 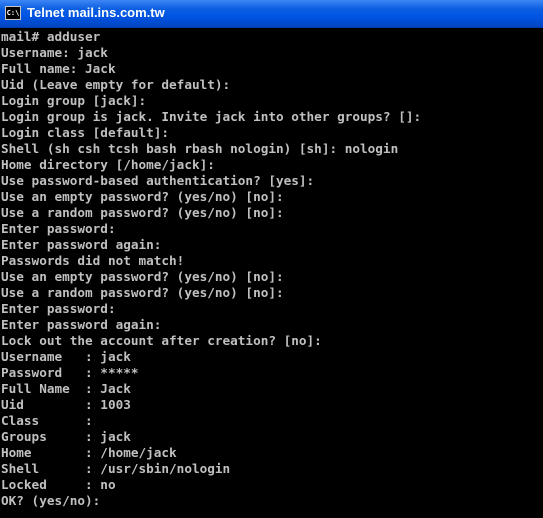 What do you see at coordinates (51, 500) in the screenshot?
I see `terminal-prompt-line: OK? (yes/no):` at bounding box center [51, 500].